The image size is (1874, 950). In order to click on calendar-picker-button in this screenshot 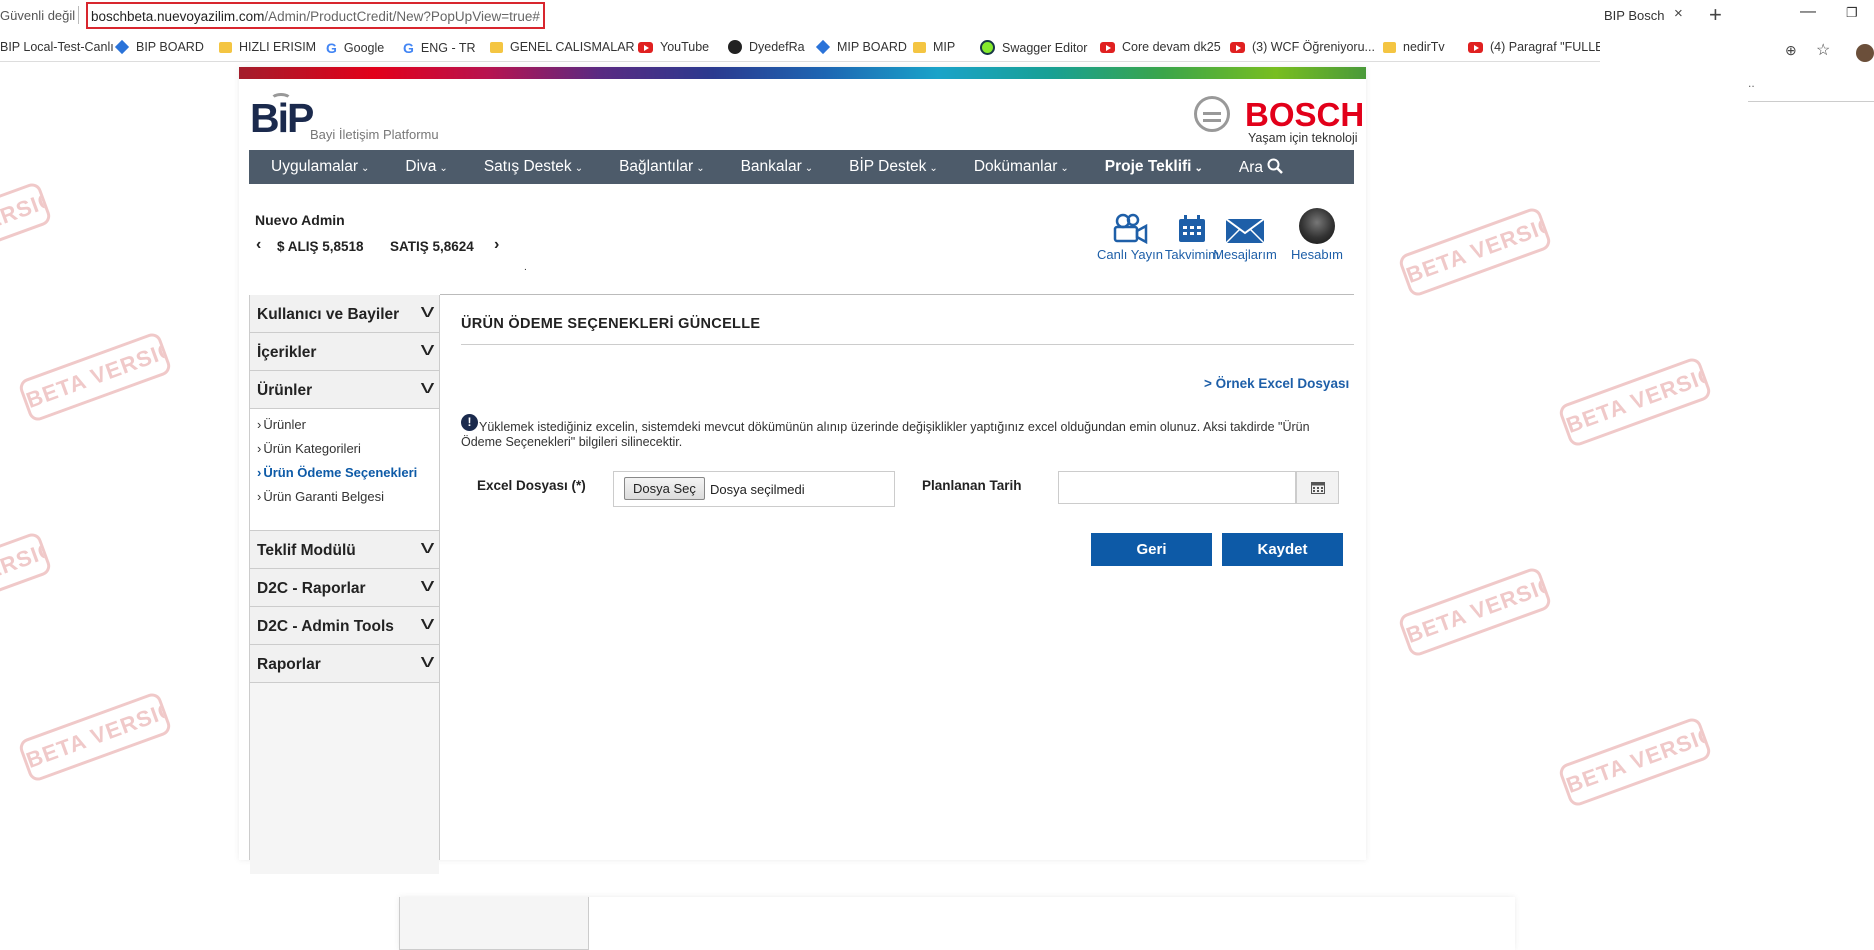, I will do `click(1317, 487)`.